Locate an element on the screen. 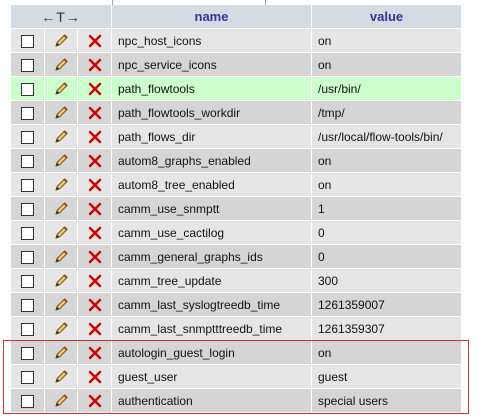  table-row: autologin_guest_login on is located at coordinates (236, 352).